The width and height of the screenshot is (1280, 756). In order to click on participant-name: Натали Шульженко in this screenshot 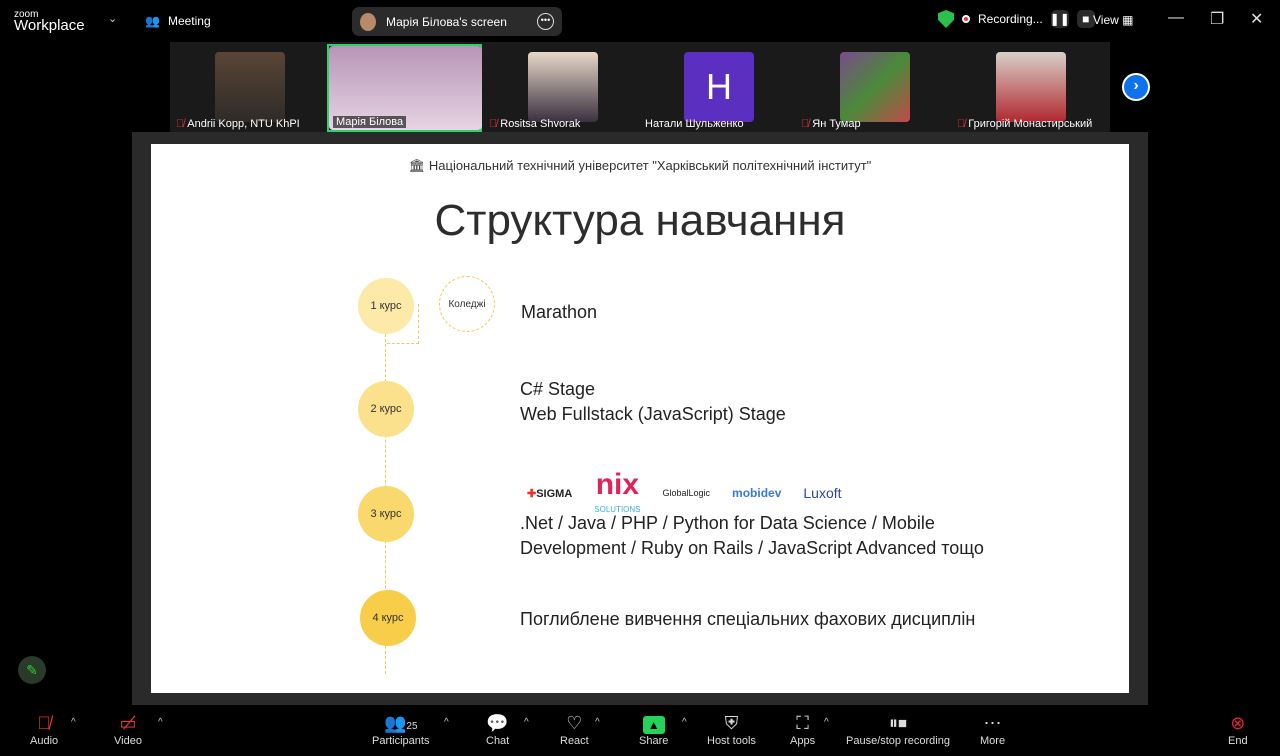, I will do `click(694, 124)`.